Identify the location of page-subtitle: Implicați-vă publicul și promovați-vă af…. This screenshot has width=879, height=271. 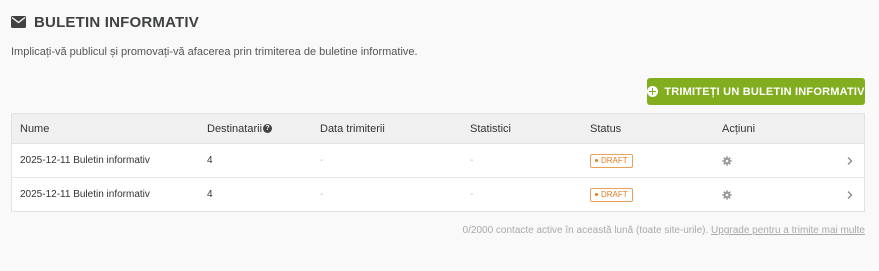
(214, 52).